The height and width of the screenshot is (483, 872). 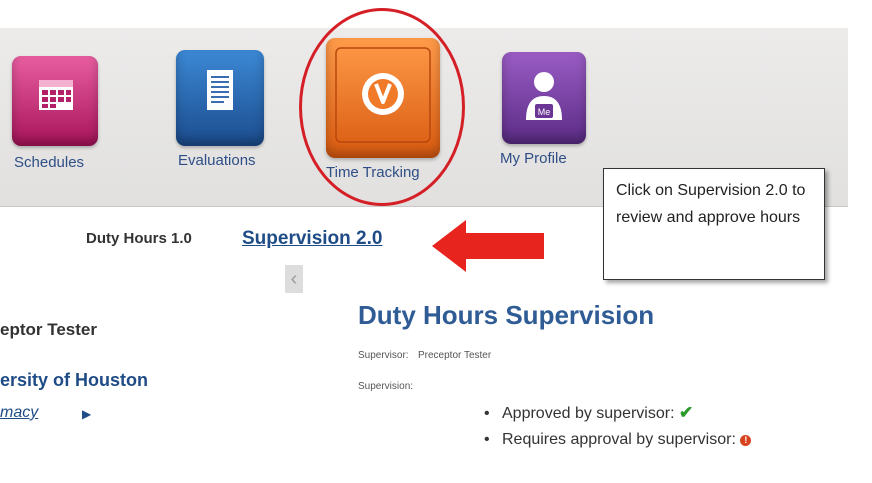 I want to click on collapse-sidebar-button: ‹, so click(x=294, y=279).